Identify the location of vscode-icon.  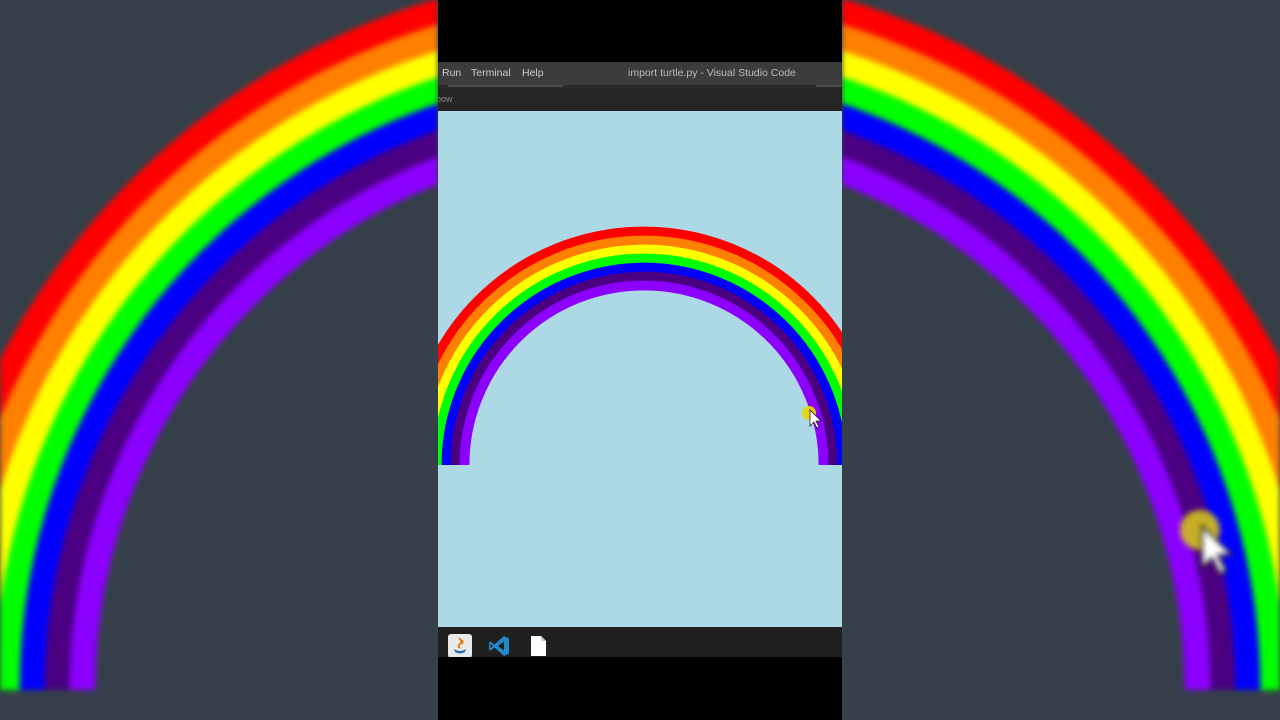
(499, 646).